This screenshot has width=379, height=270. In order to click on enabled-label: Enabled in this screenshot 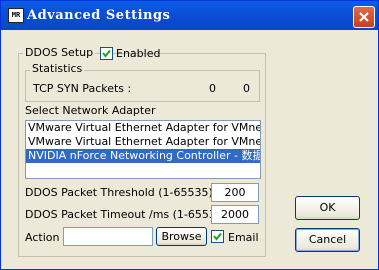, I will do `click(138, 53)`.